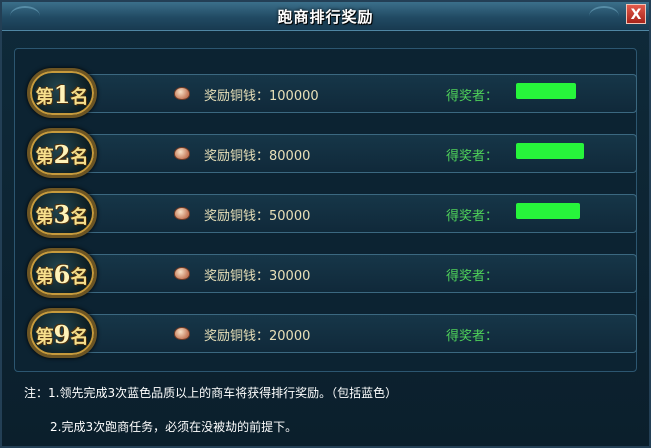 This screenshot has height=448, width=651. I want to click on rank-number: 9, so click(62, 334).